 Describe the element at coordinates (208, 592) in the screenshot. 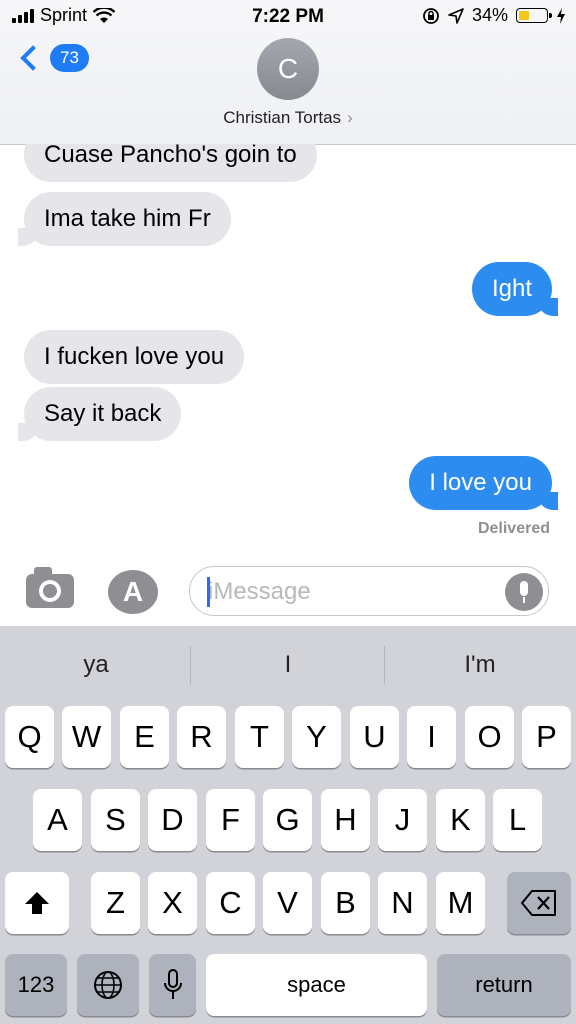

I see `text-cursor` at that location.